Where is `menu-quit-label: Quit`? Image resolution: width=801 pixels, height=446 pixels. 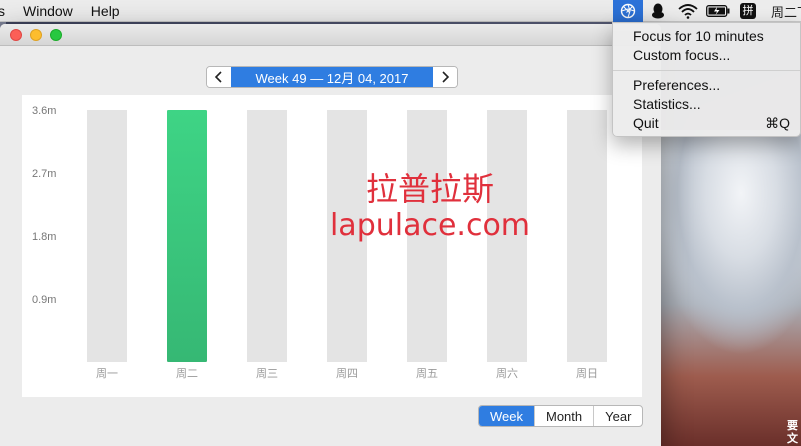
menu-quit-label: Quit is located at coordinates (646, 123).